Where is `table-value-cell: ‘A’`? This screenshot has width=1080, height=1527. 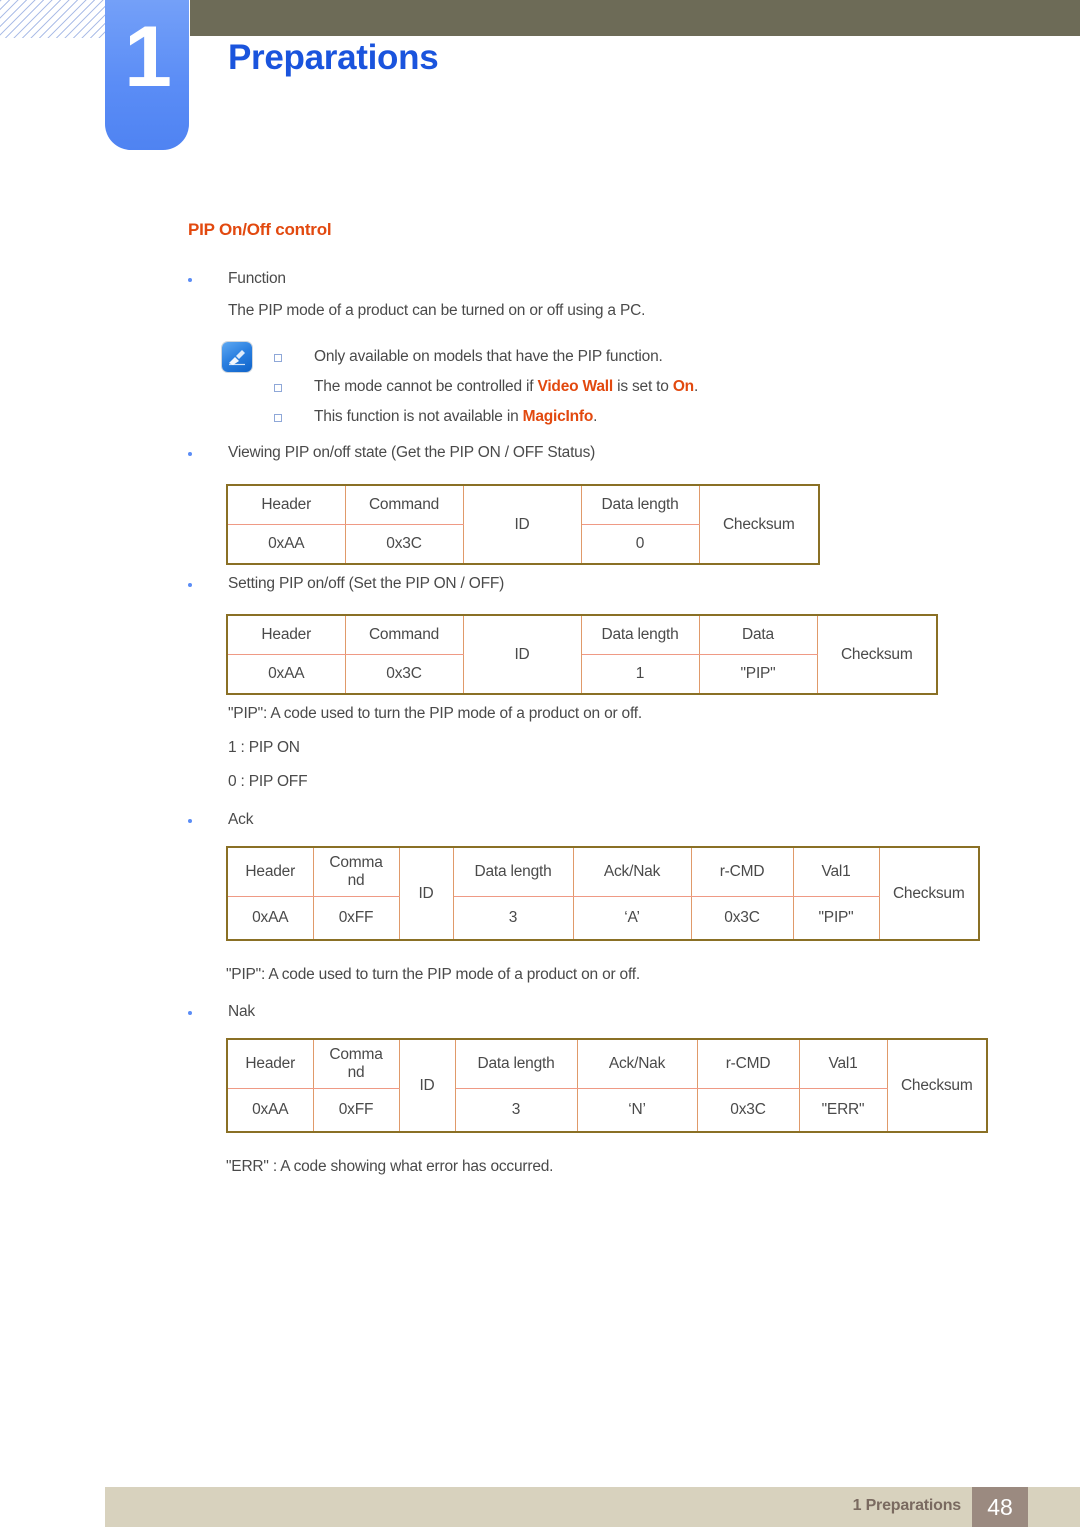
table-value-cell: ‘A’ is located at coordinates (632, 918).